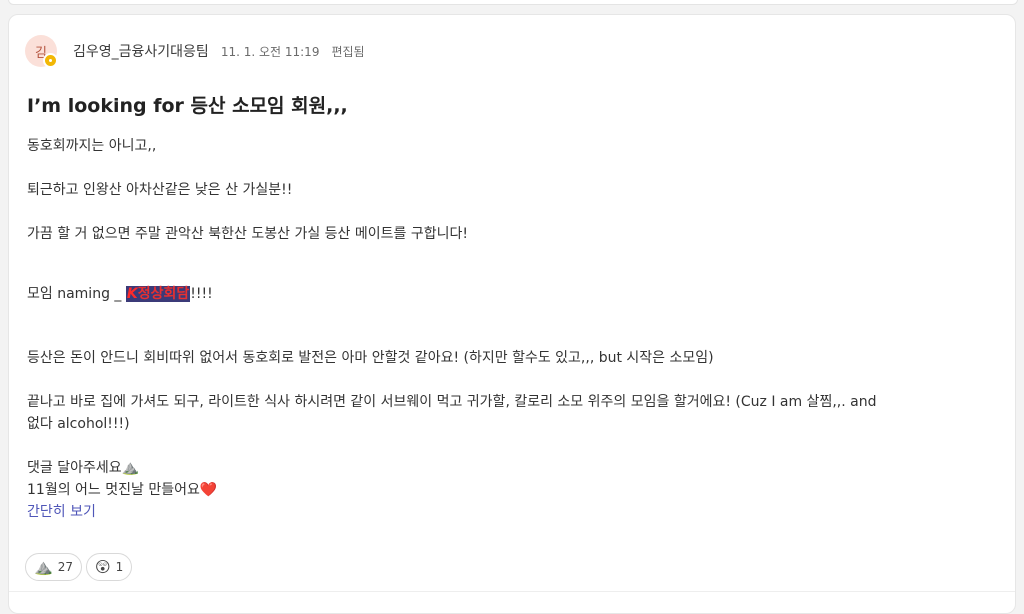  I want to click on mountain-emoji-icon: ⛰️, so click(43, 566).